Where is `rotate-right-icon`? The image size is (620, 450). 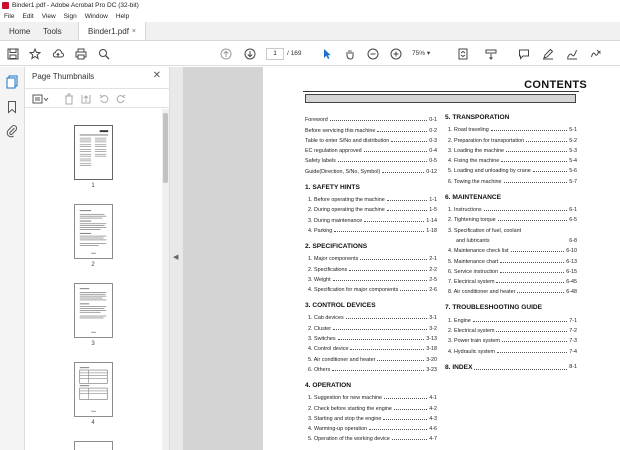
rotate-right-icon is located at coordinates (121, 99).